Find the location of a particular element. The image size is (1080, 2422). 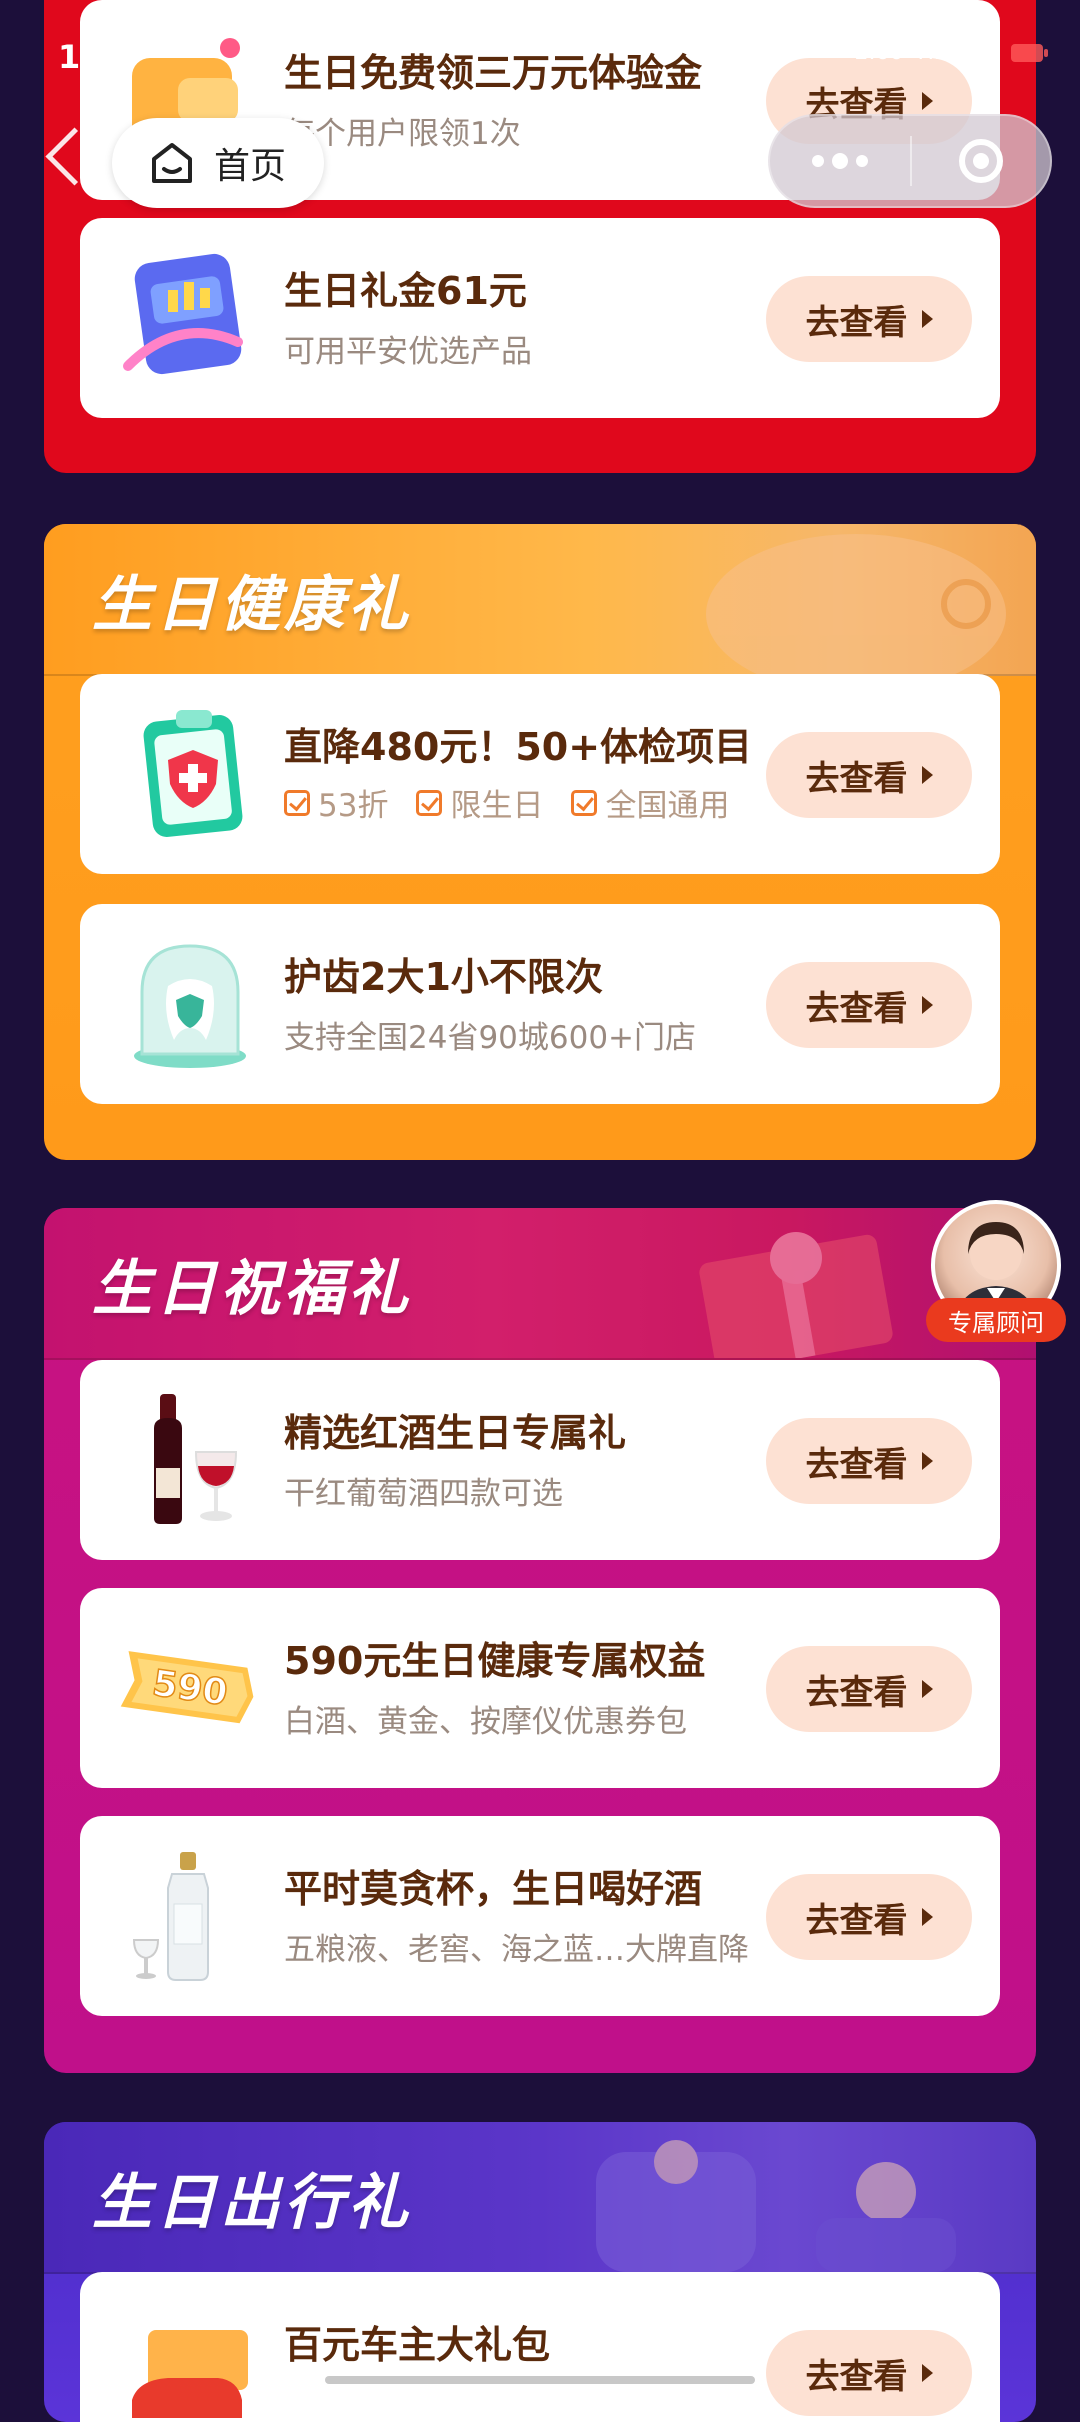

doctor-decoration is located at coordinates (856, 604).